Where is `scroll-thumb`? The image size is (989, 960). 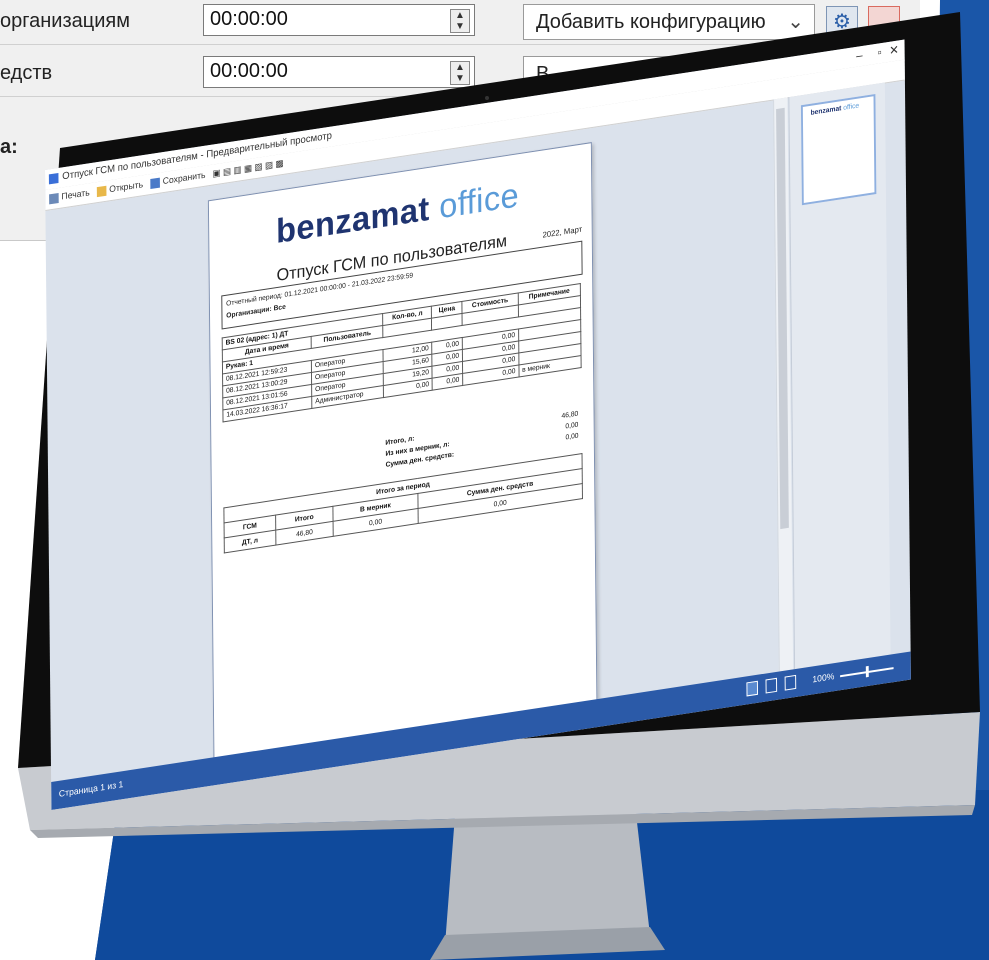 scroll-thumb is located at coordinates (782, 318).